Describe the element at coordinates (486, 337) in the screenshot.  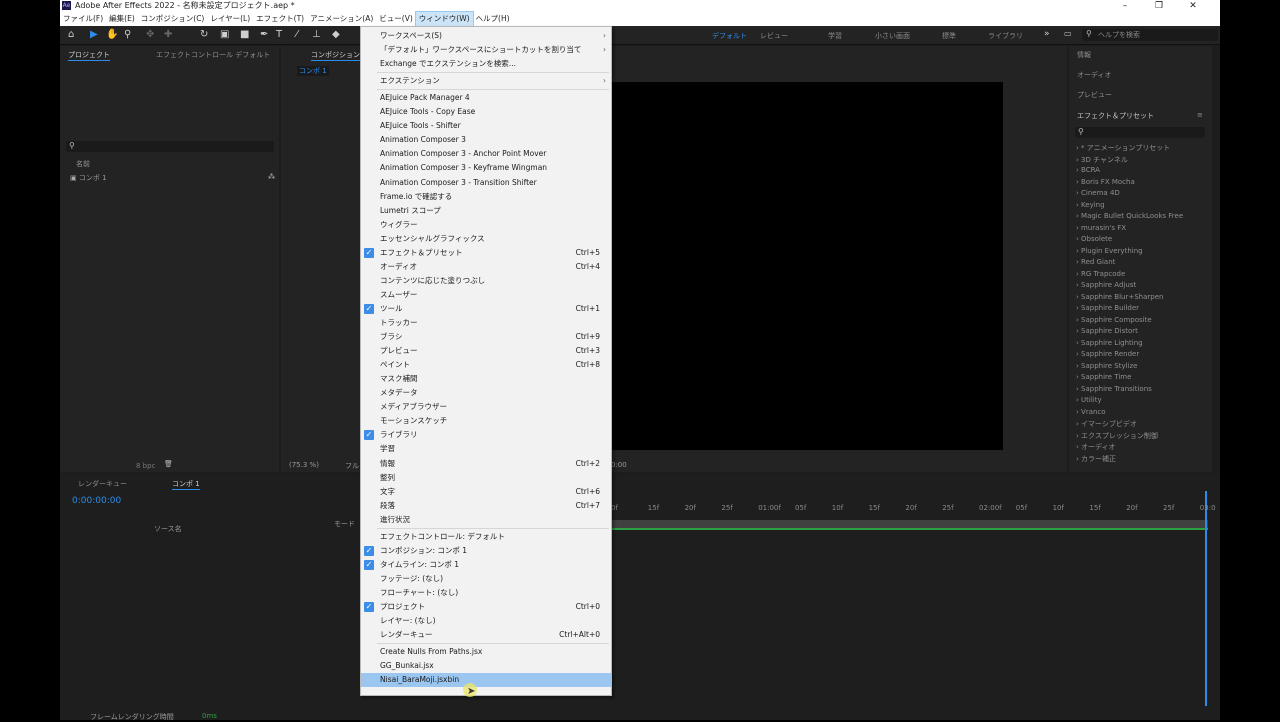
I see `window-menu-item: ブラシ Ctrl+9` at that location.